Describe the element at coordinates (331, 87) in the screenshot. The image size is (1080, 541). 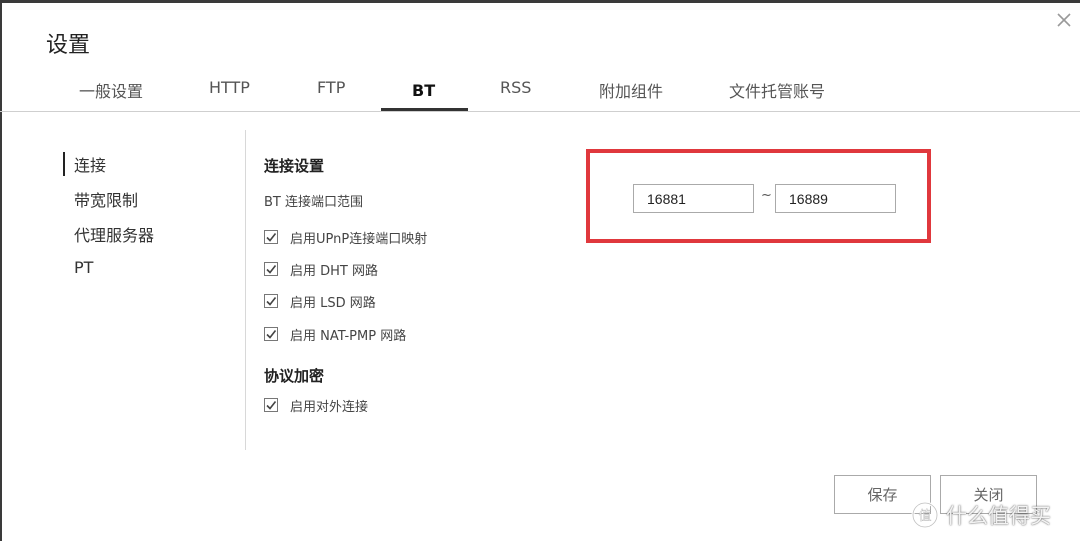
I see `tab-ftp: FTP` at that location.